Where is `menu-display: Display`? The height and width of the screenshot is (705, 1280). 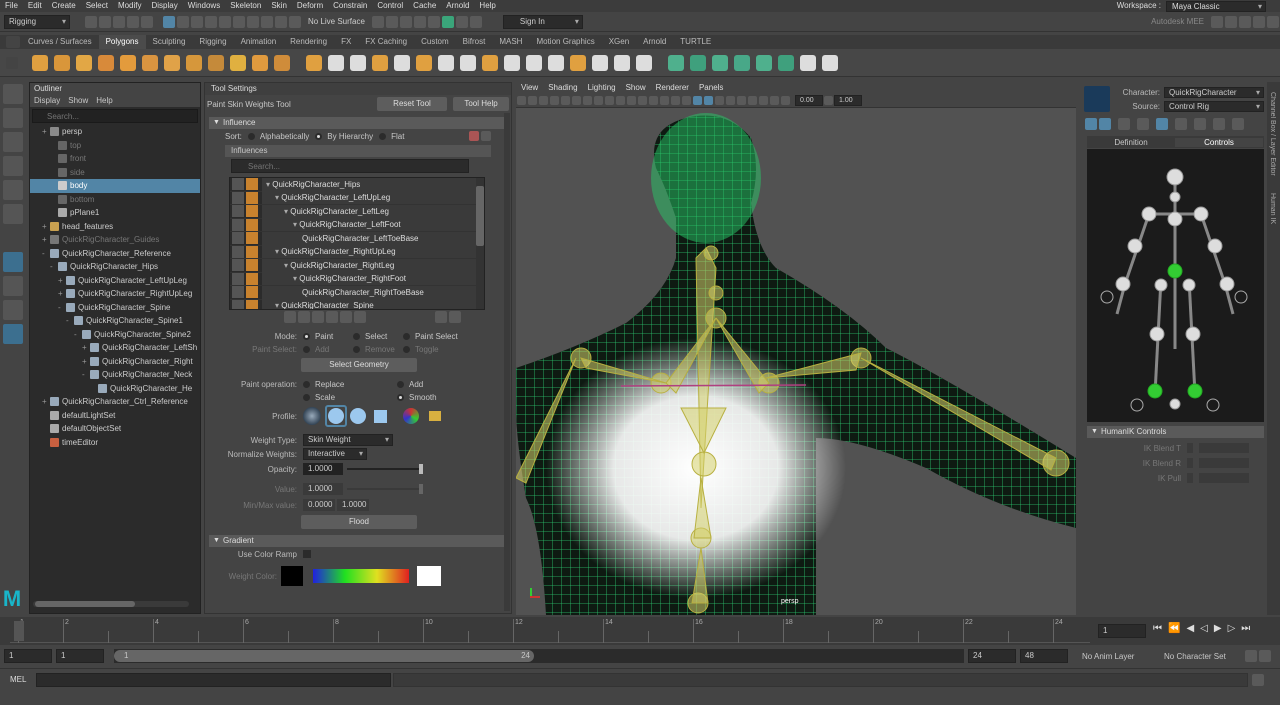 menu-display: Display is located at coordinates (165, 6).